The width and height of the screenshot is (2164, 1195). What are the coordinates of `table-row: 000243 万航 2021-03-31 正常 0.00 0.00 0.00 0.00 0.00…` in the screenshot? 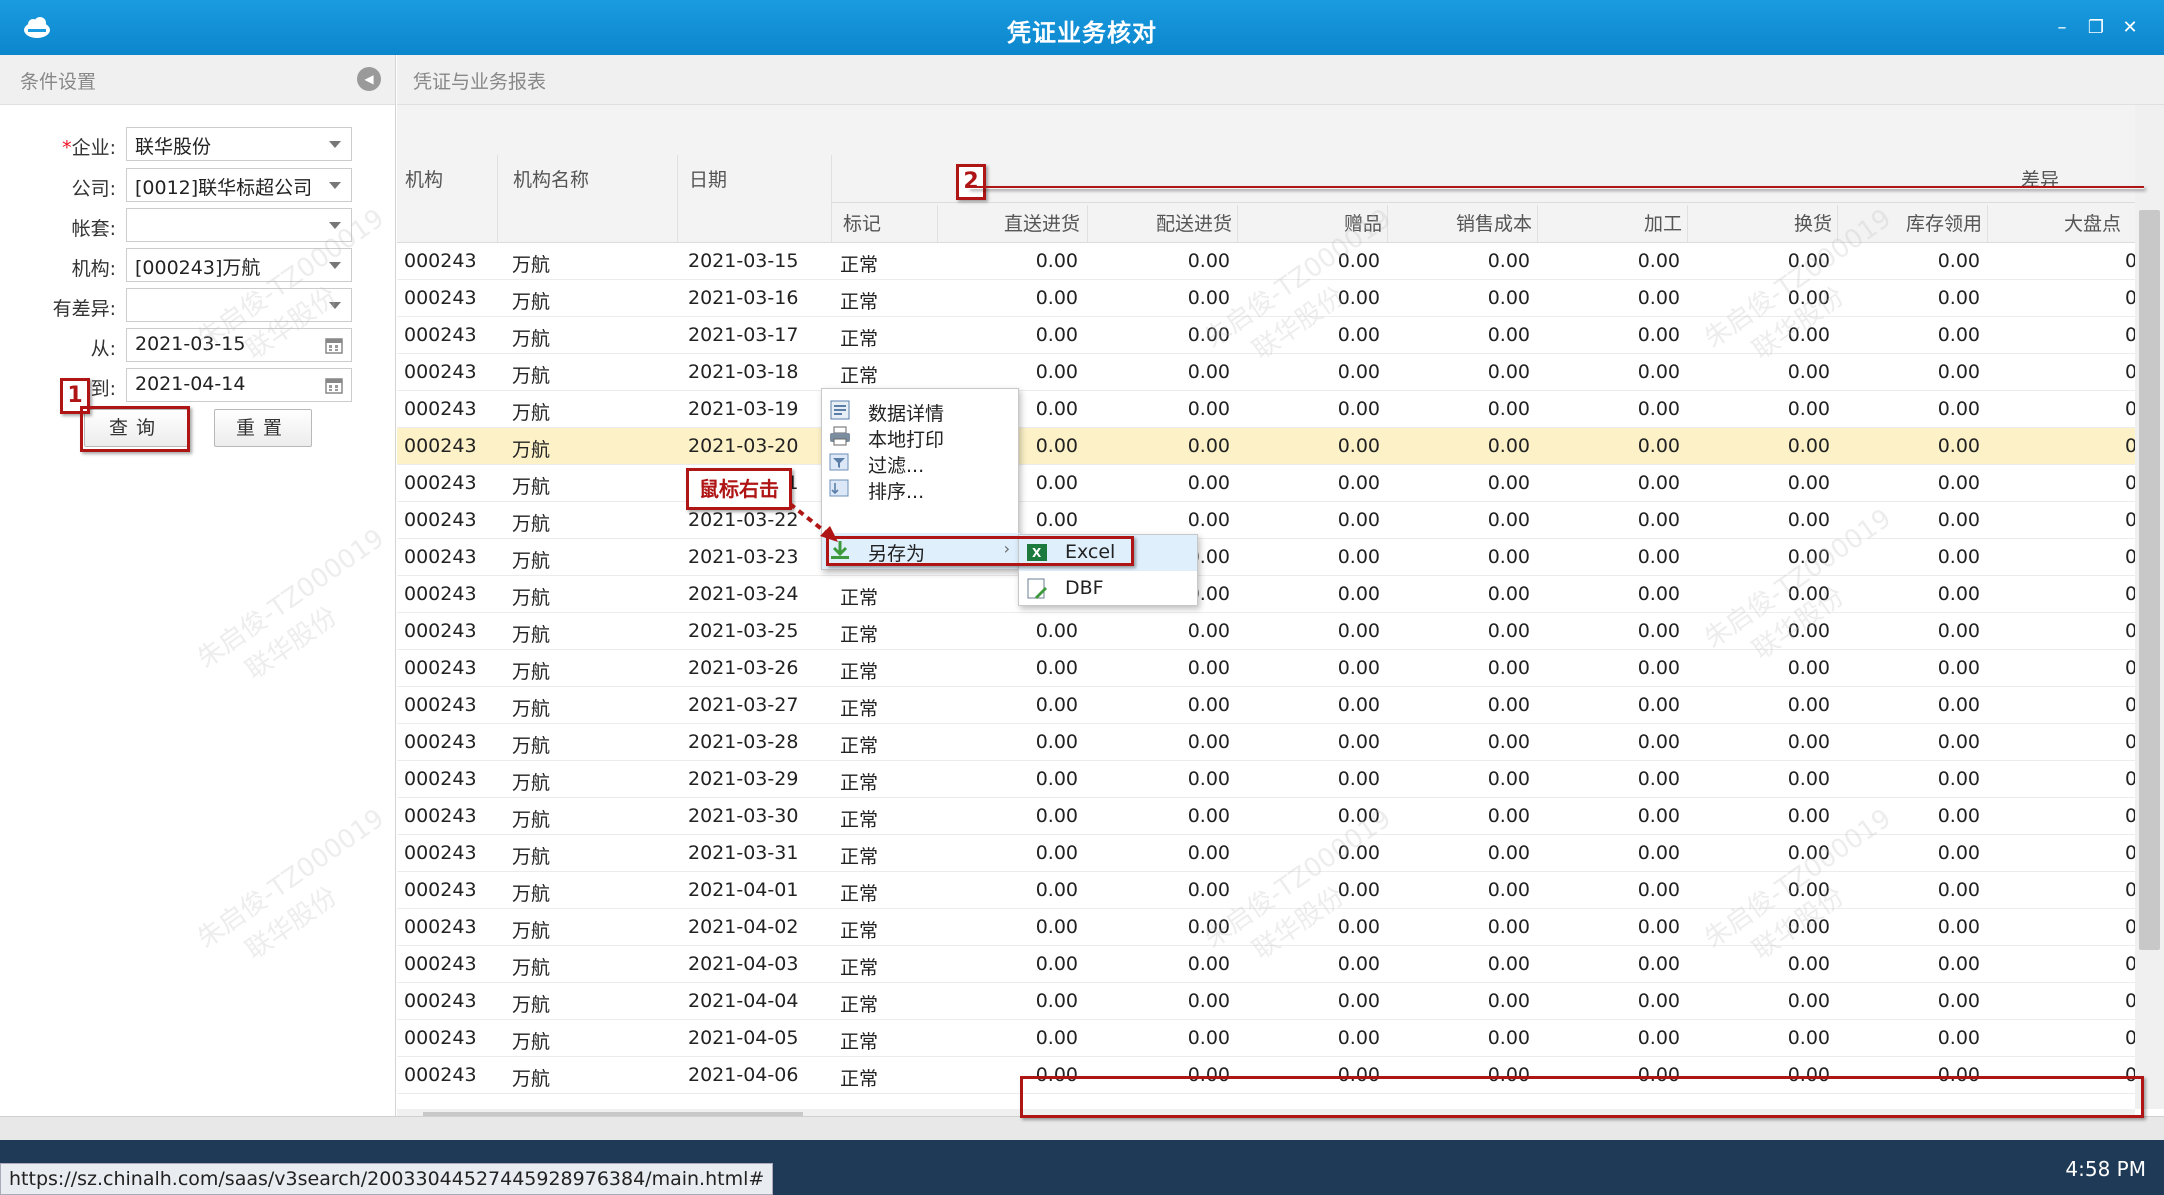 It's located at (1266, 853).